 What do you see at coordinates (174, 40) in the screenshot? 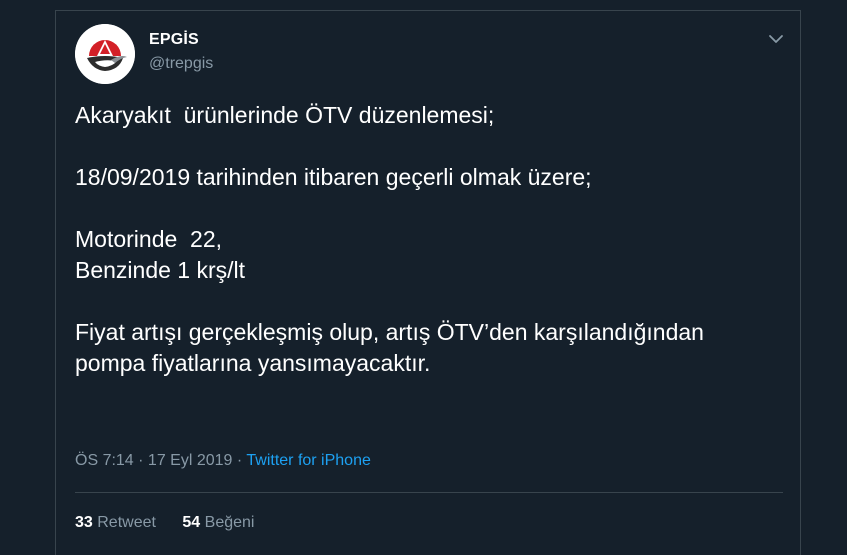
I see `author-name: EPGİS` at bounding box center [174, 40].